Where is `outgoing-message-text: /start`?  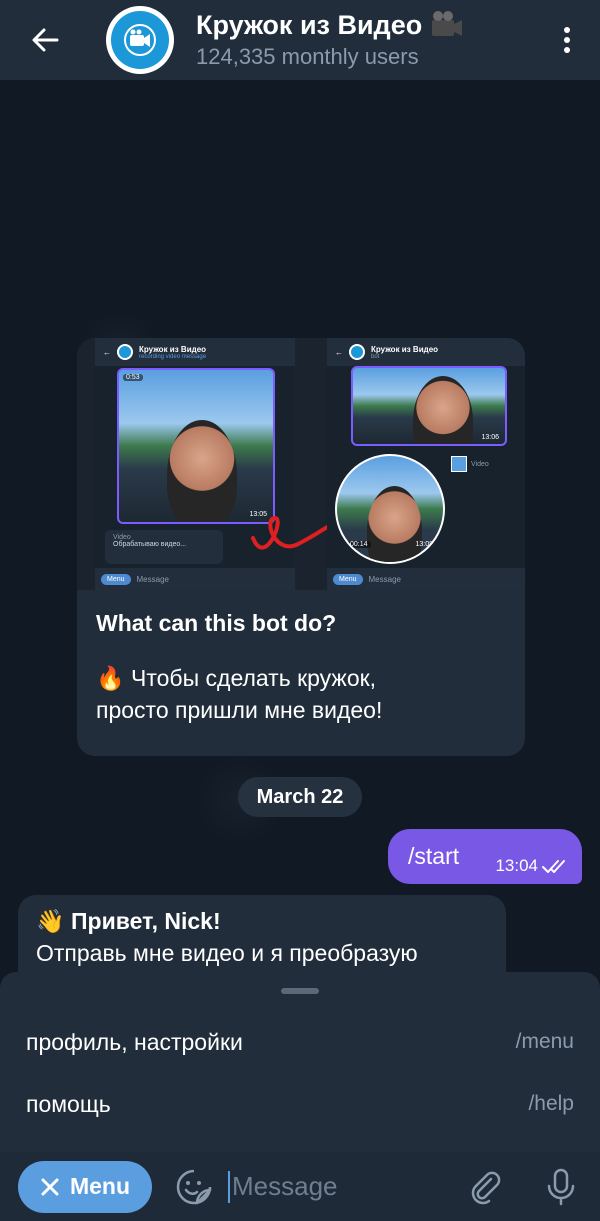
outgoing-message-text: /start is located at coordinates (434, 856).